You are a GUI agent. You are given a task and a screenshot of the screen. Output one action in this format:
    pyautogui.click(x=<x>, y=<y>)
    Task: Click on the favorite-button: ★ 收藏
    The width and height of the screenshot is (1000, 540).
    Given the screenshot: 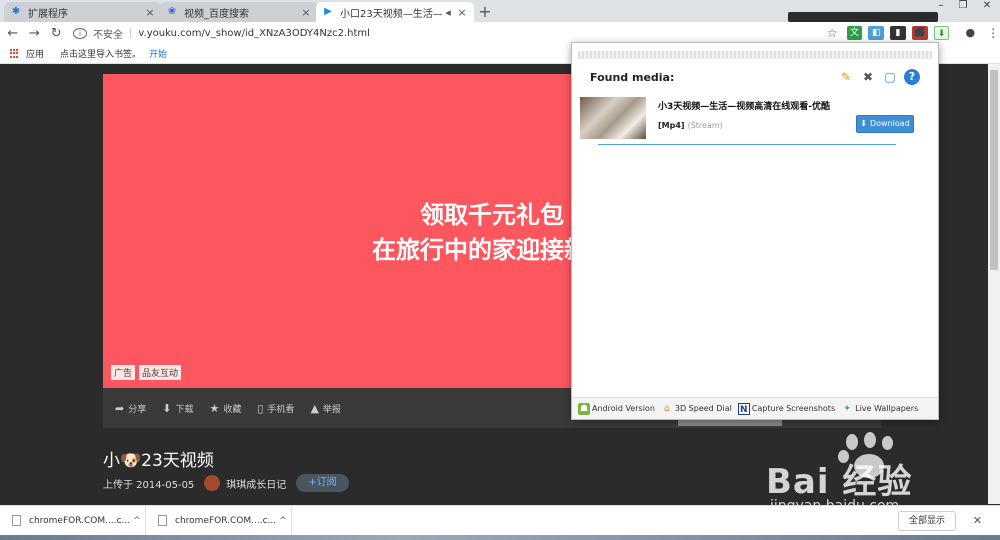 What is the action you would take?
    pyautogui.click(x=225, y=408)
    